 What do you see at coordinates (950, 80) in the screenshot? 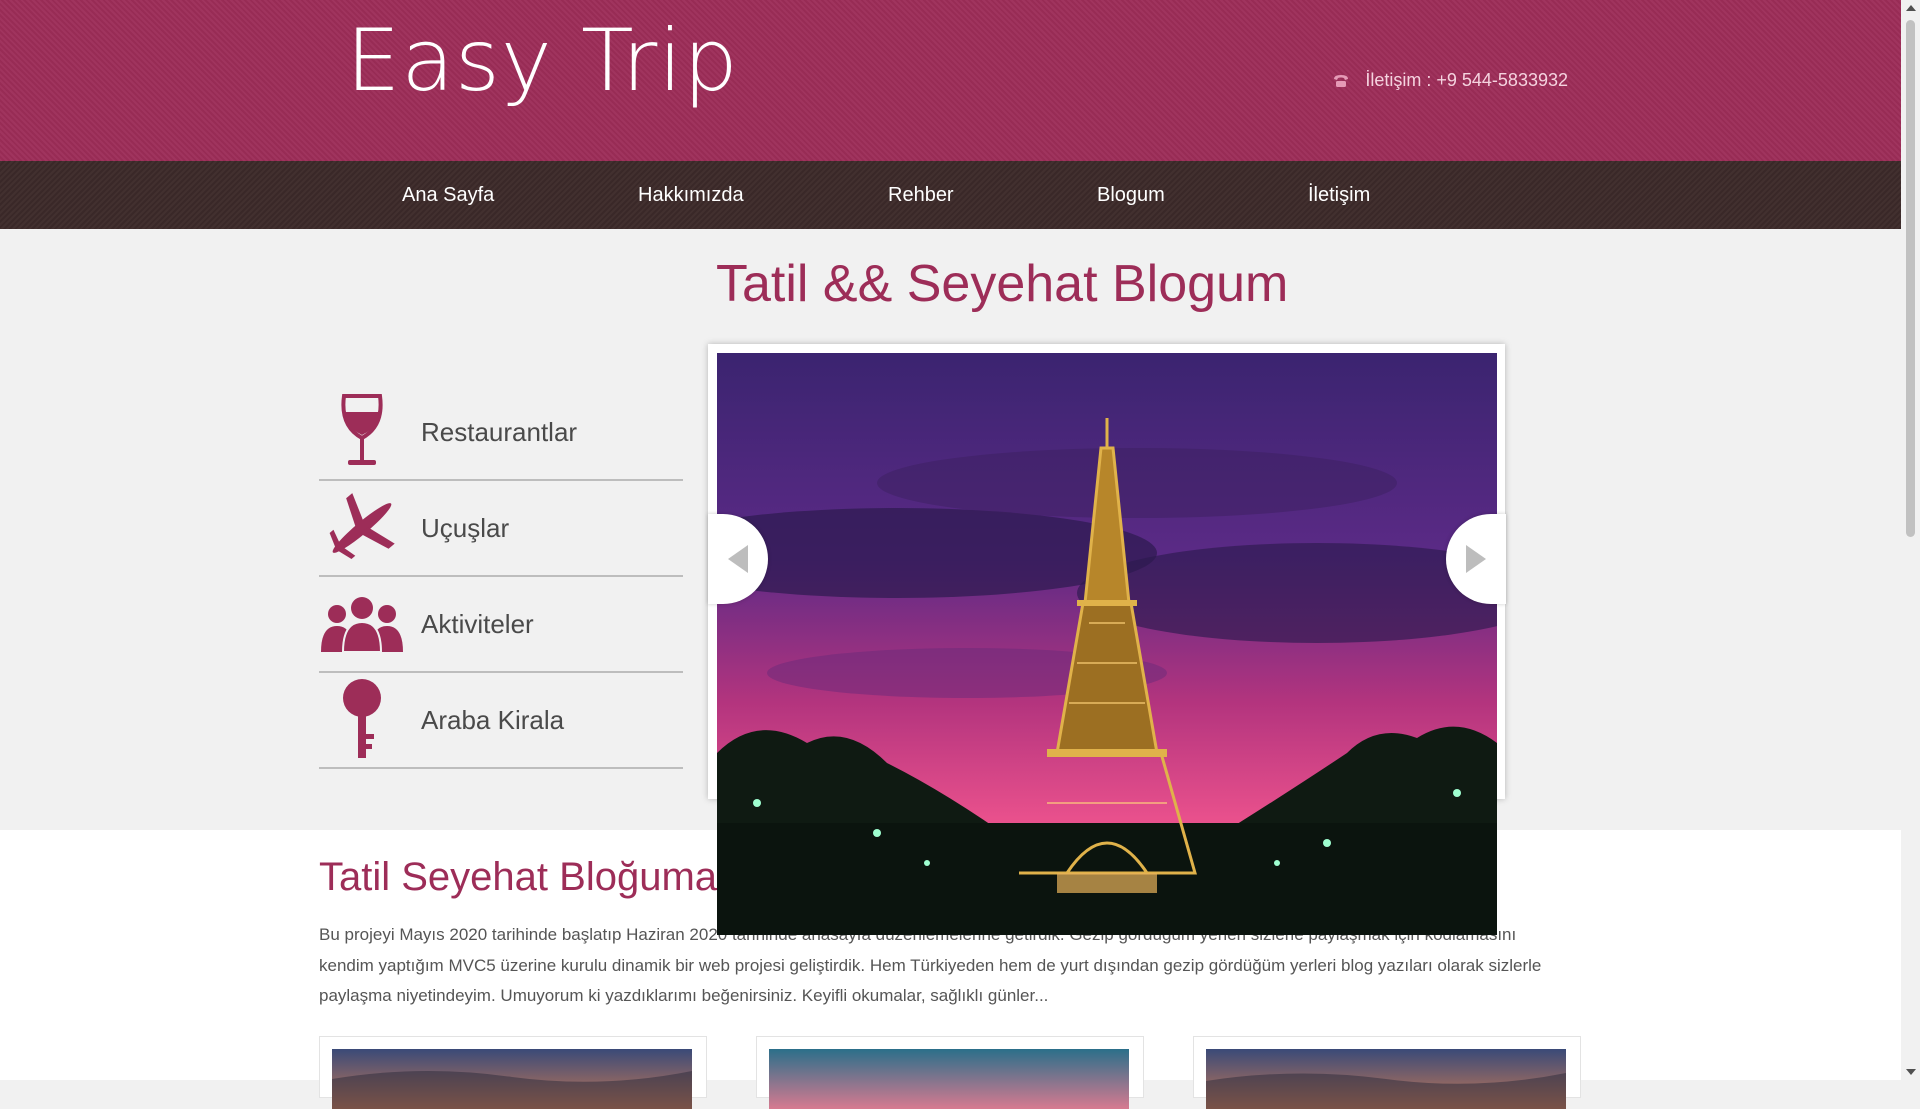
I see `site-header: Easy Trip İletişim : +9 544-5833932` at bounding box center [950, 80].